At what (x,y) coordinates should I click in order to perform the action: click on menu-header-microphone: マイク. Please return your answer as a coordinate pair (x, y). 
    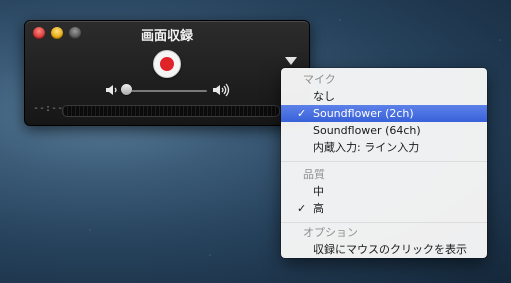
    Looking at the image, I should click on (319, 79).